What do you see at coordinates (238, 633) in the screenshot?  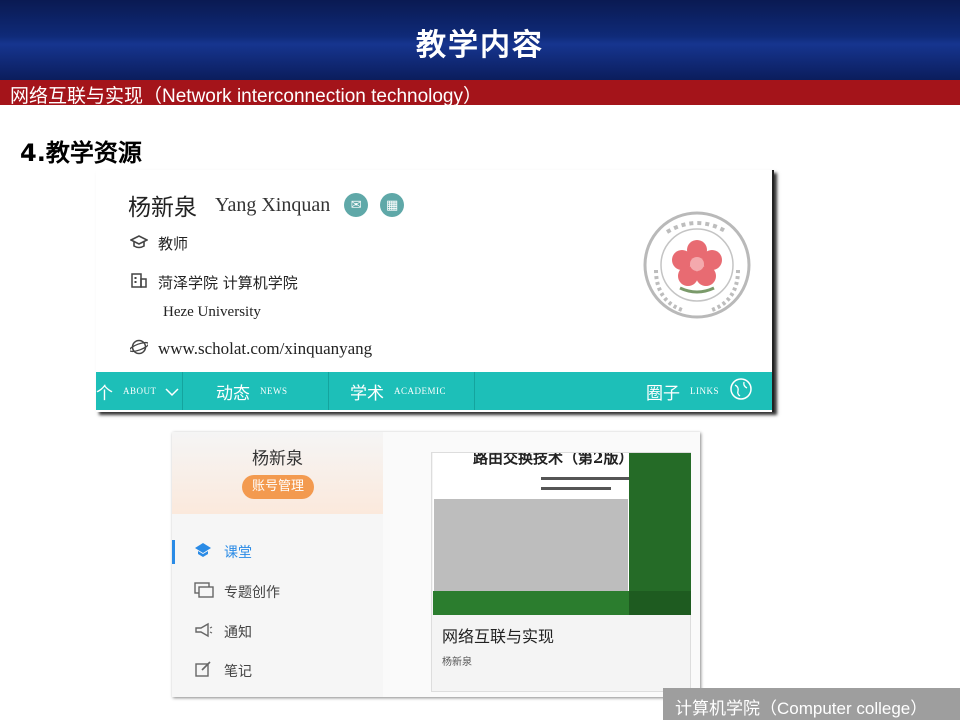 I see `sidebar-item-label: 通知` at bounding box center [238, 633].